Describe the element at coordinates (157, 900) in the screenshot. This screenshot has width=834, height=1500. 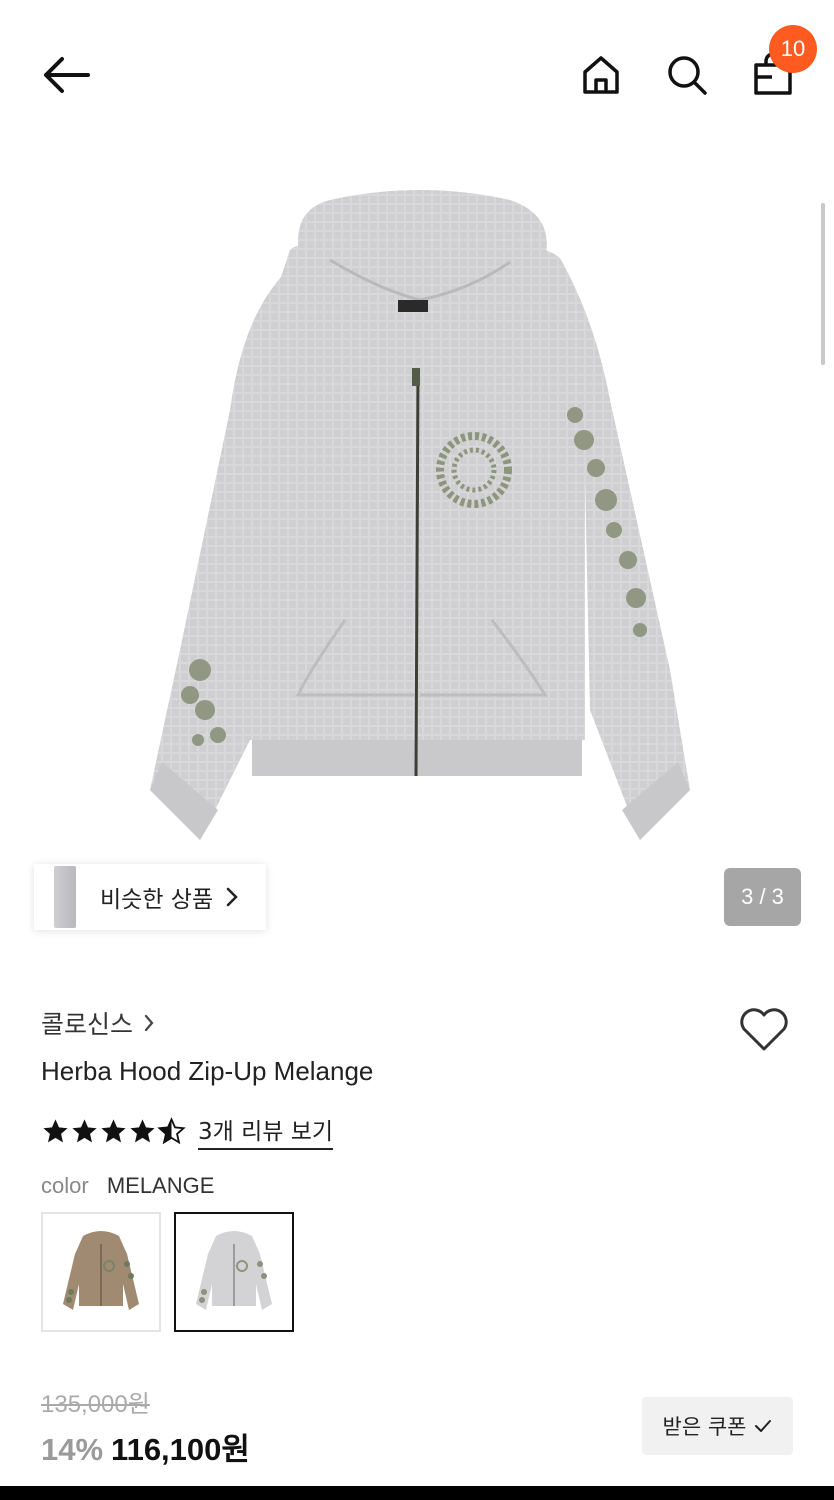
I see `similar-products-label: 비슷한 상품` at that location.